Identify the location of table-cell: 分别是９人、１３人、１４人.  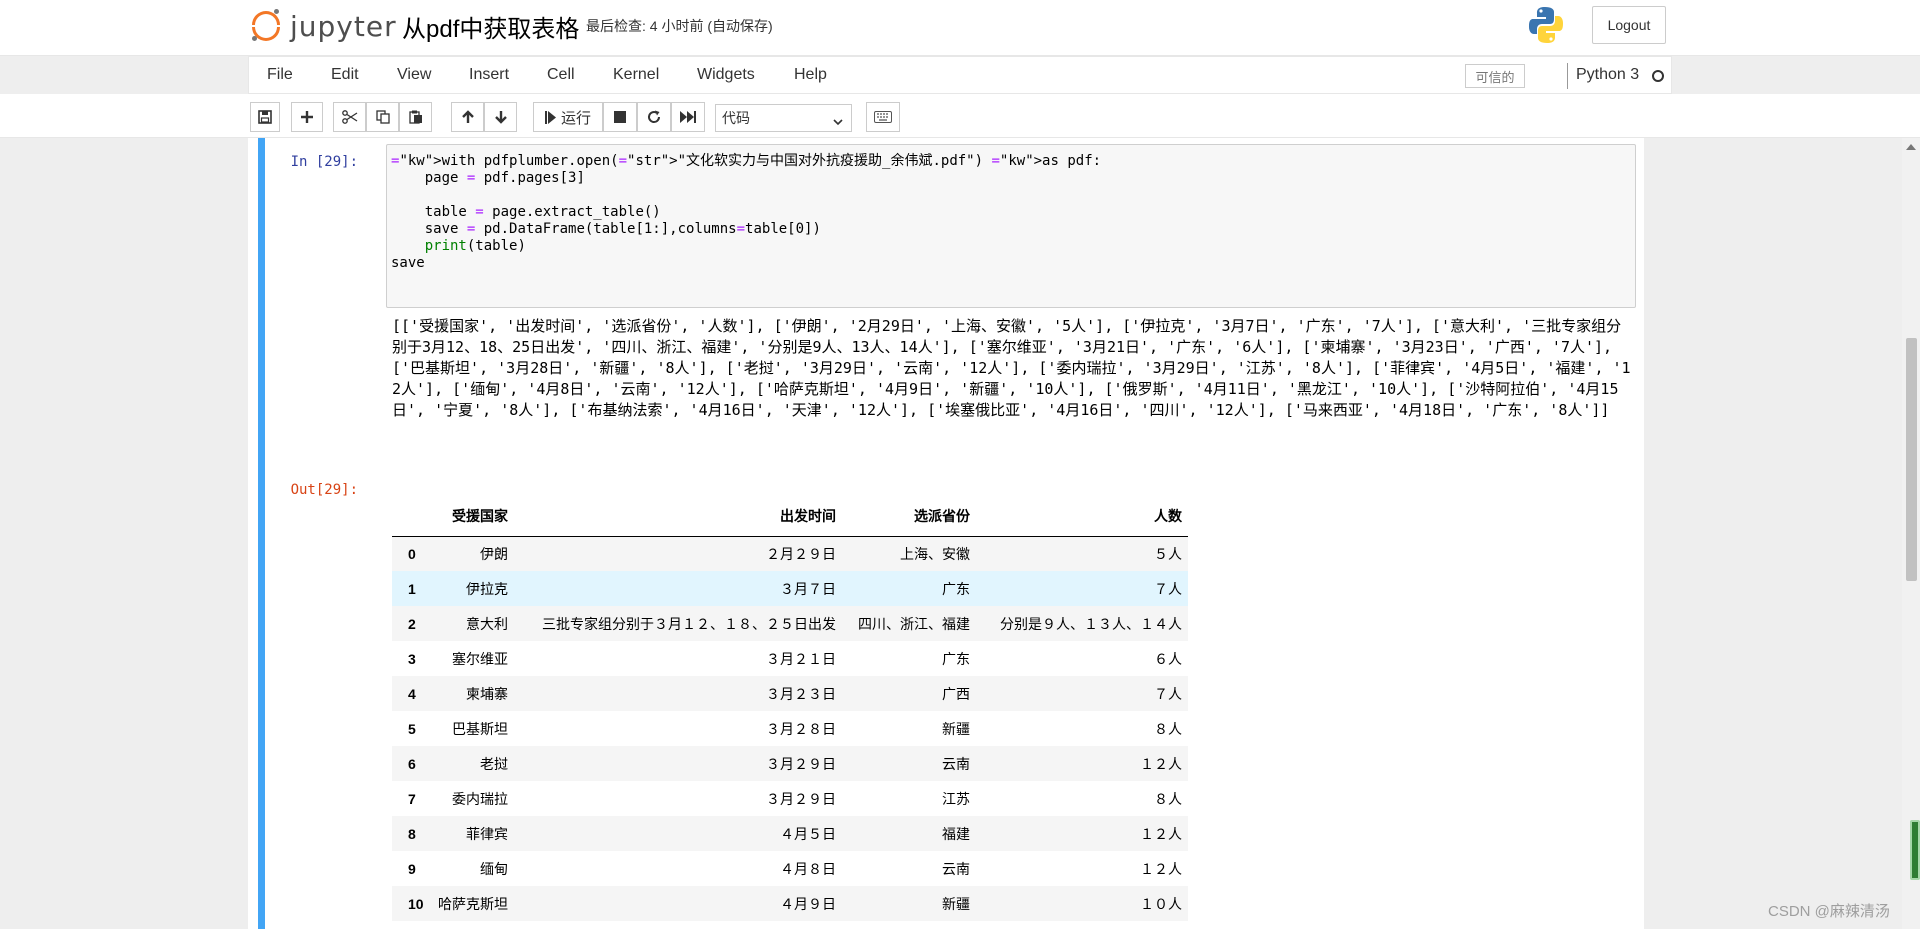
(1091, 623).